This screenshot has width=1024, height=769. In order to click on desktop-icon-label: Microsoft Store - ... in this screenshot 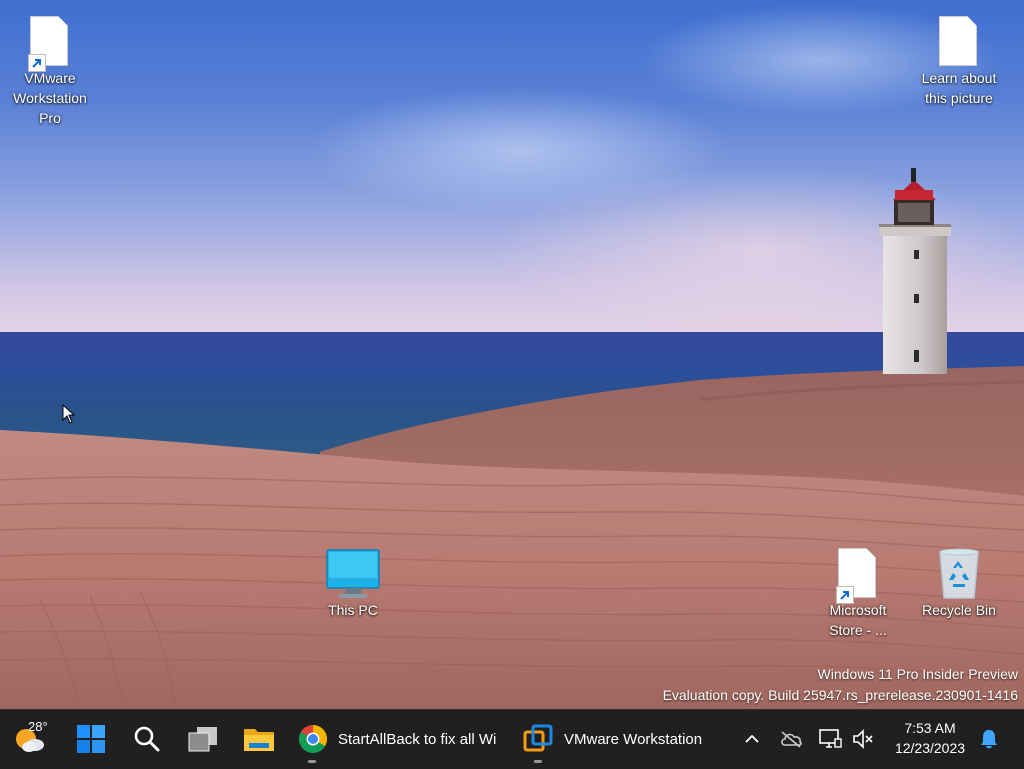, I will do `click(858, 620)`.